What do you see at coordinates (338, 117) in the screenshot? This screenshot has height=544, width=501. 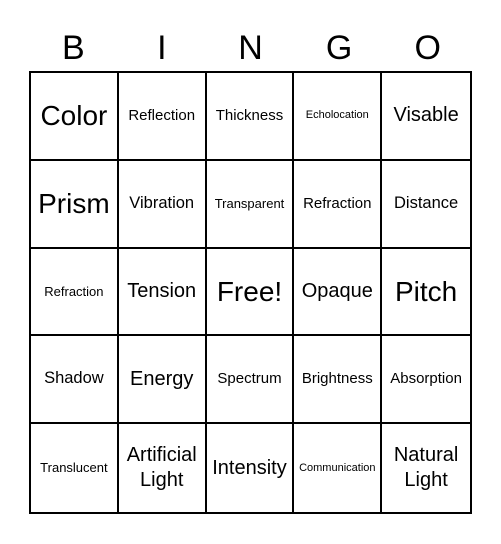 I see `bingo-cell: Echolocation` at bounding box center [338, 117].